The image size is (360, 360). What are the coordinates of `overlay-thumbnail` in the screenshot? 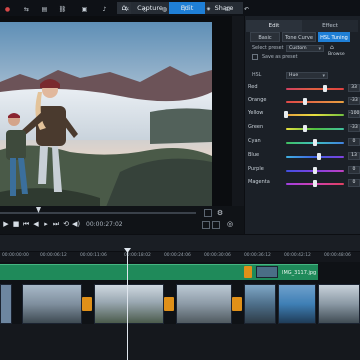 It's located at (267, 272).